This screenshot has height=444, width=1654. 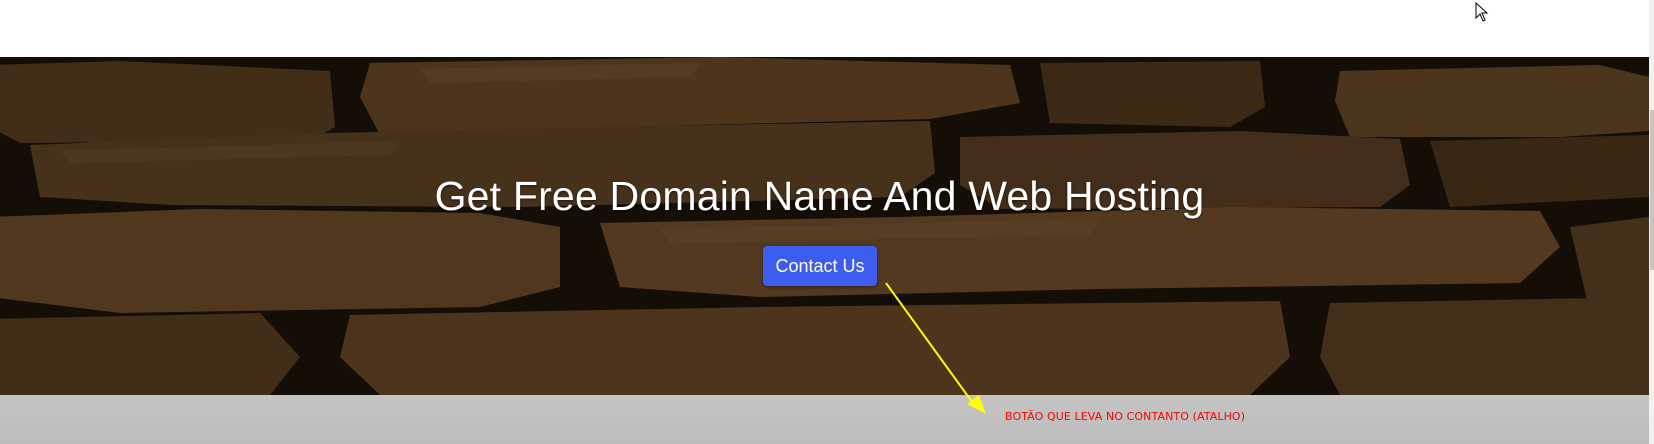 I want to click on contact-us-button: Contact Us, so click(x=820, y=266).